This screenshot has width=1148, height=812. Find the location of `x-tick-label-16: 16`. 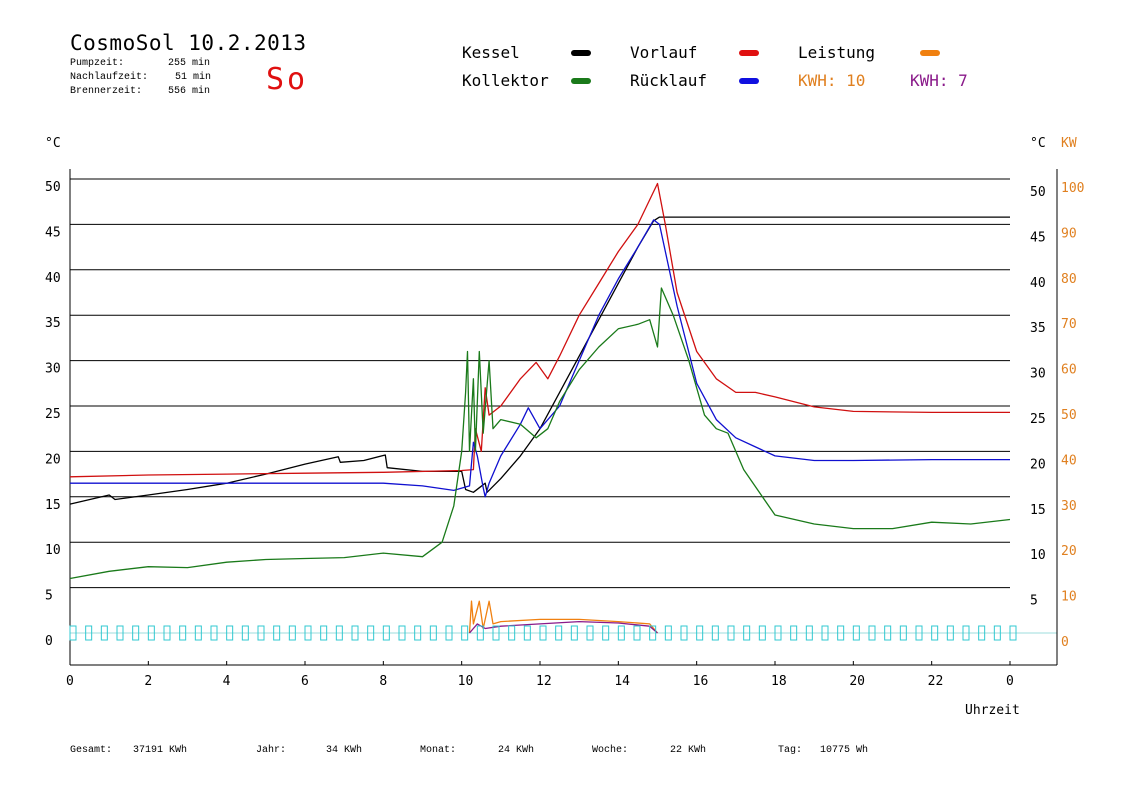

x-tick-label-16: 16 is located at coordinates (701, 681).